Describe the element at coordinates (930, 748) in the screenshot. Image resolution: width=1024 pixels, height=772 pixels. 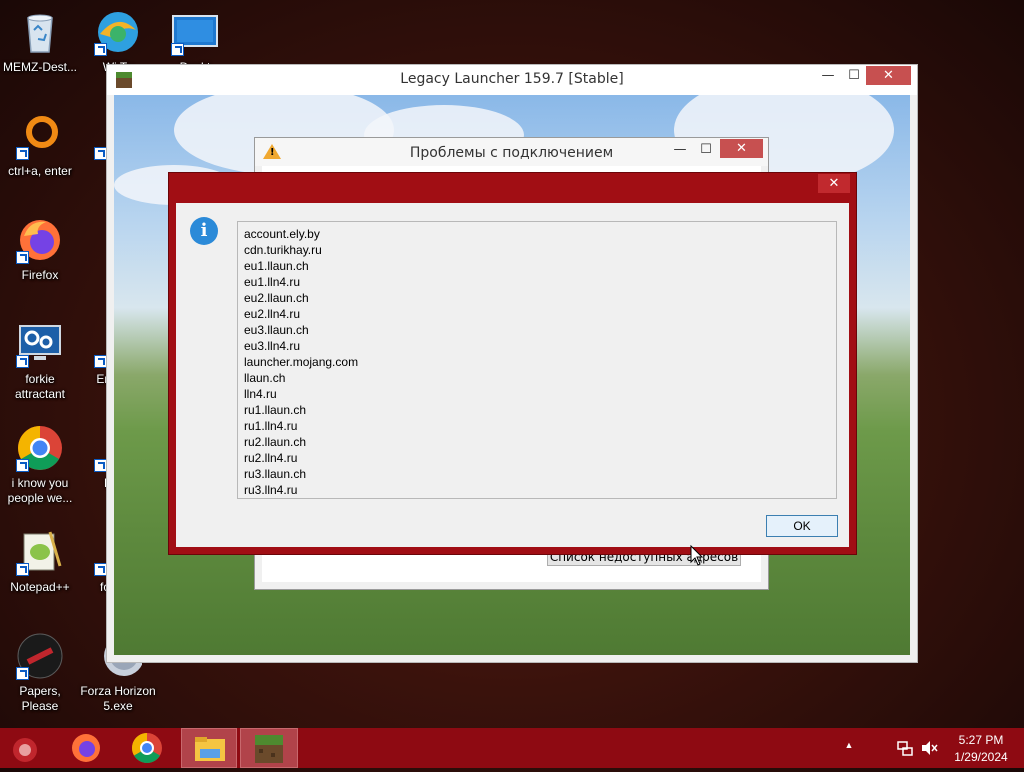
I see `volume-muted-icon` at that location.